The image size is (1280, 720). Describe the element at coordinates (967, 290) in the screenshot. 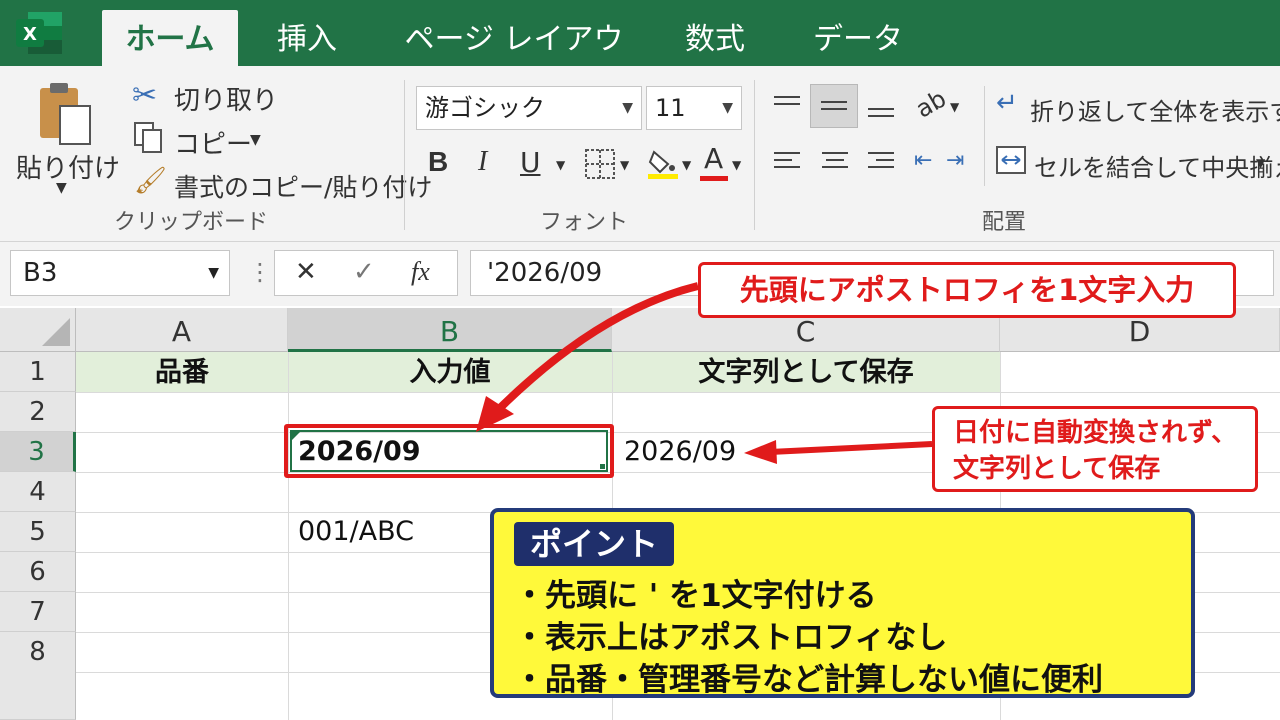

I see `apostrophe-callout: 先頭にアポストロフィを1文字入力` at that location.